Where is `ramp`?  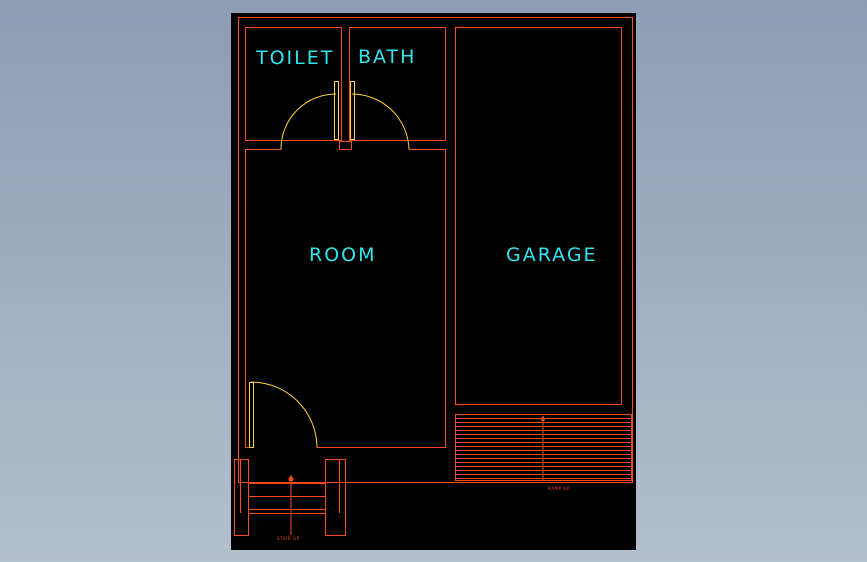
ramp is located at coordinates (543, 447).